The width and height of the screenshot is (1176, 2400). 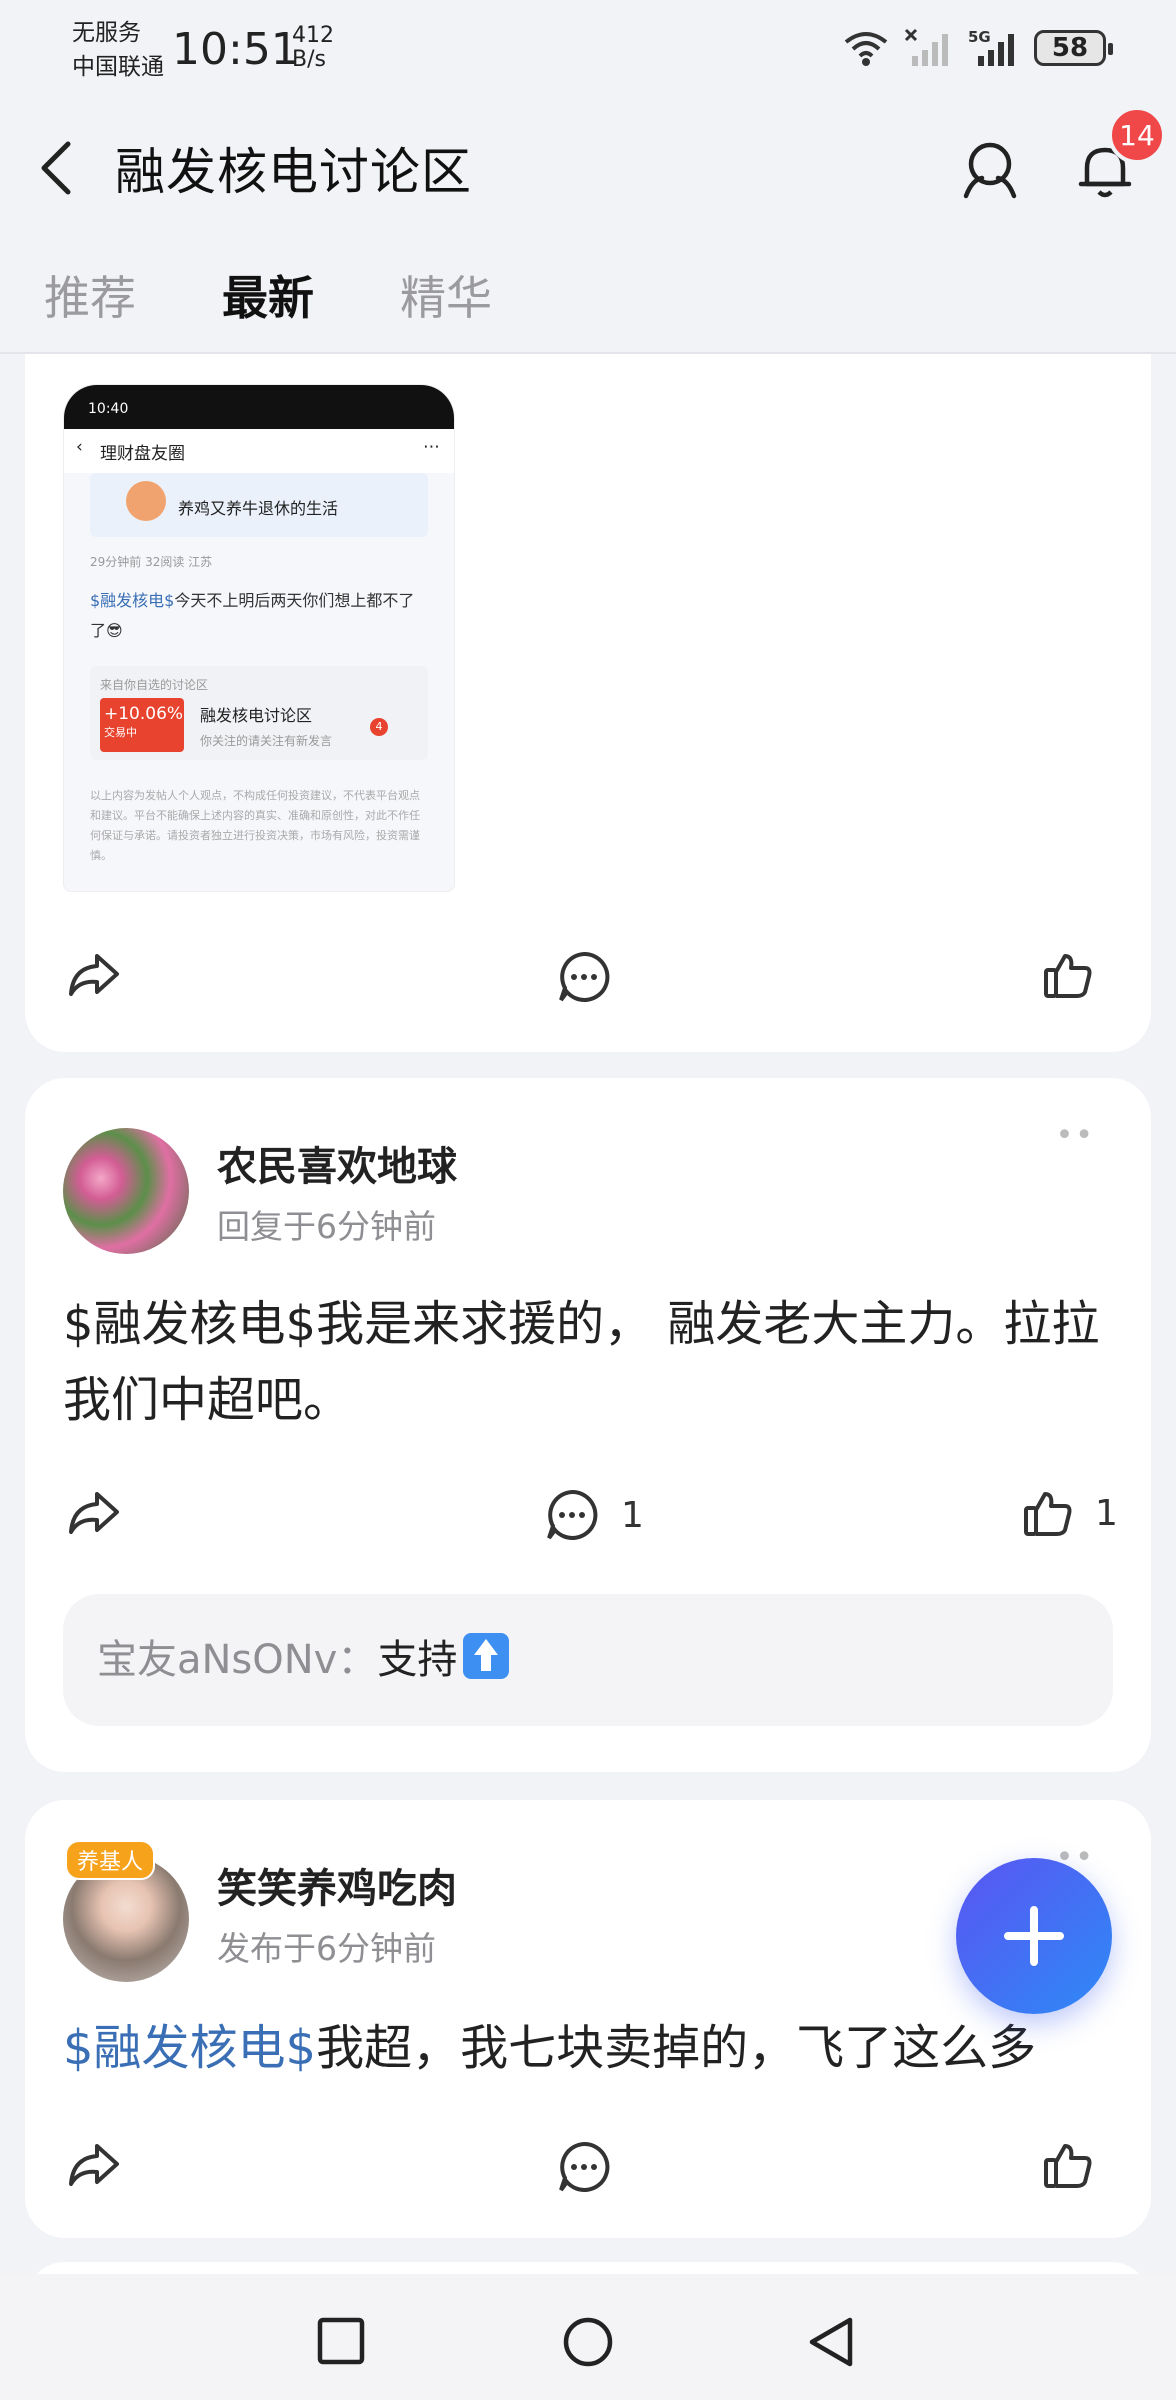 What do you see at coordinates (79, 447) in the screenshot?
I see `embedded-back-icon: ‹` at bounding box center [79, 447].